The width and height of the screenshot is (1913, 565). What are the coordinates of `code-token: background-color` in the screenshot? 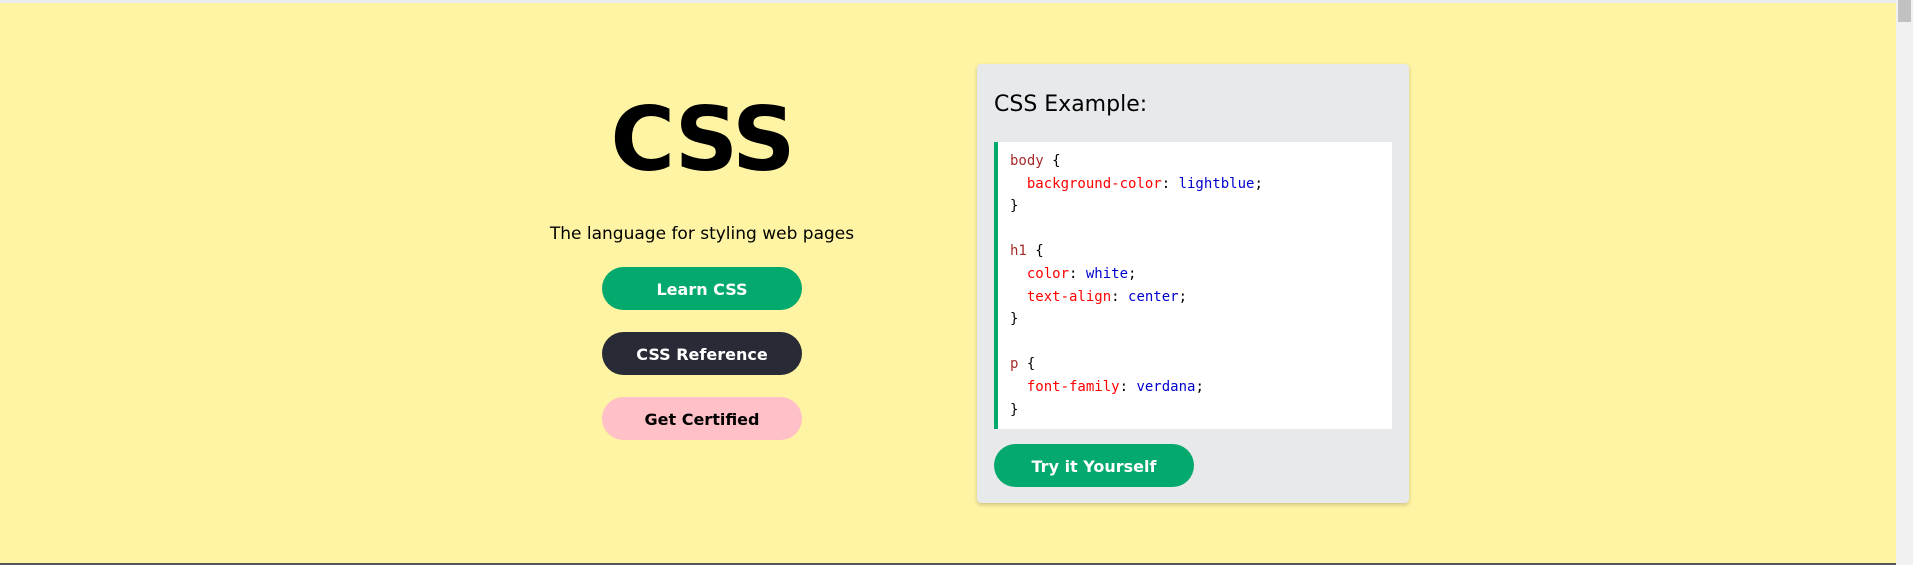 It's located at (1094, 183).